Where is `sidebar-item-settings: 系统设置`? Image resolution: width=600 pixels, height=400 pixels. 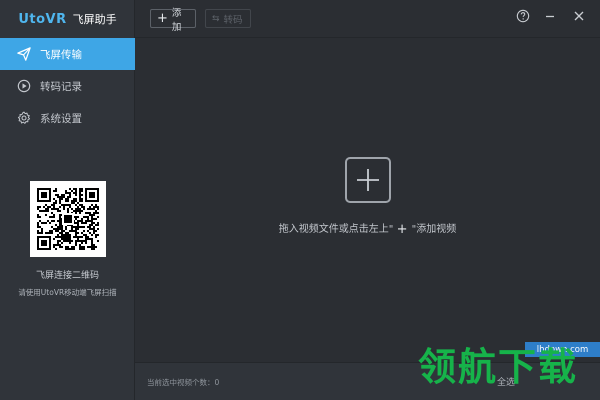 sidebar-item-settings: 系统设置 is located at coordinates (67, 118).